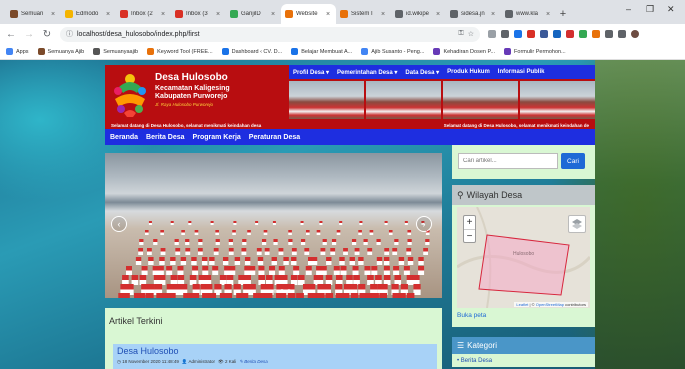  Describe the element at coordinates (311, 72) in the screenshot. I see `top-menu-item: Profil Desa ▾` at that location.